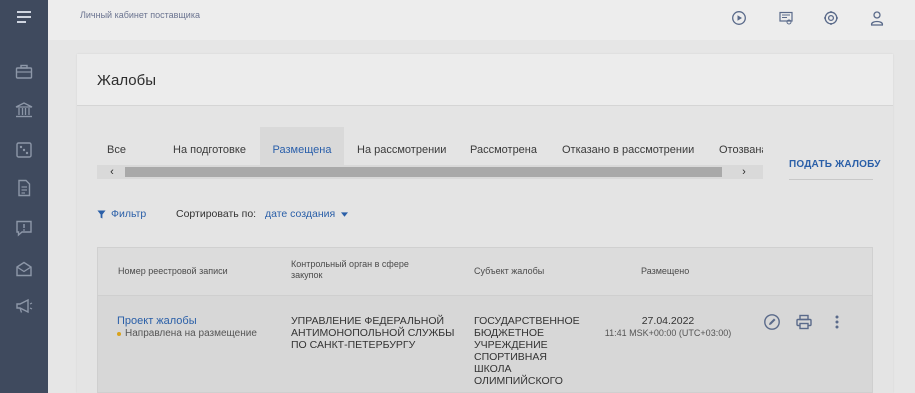 Image resolution: width=915 pixels, height=393 pixels. I want to click on posted-date: 27.04.2022, so click(668, 321).